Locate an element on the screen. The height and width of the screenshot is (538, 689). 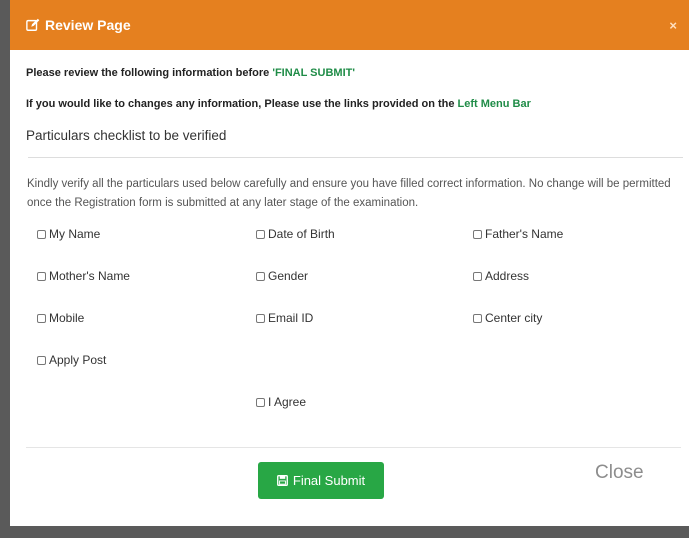
edit-icon is located at coordinates (33, 24).